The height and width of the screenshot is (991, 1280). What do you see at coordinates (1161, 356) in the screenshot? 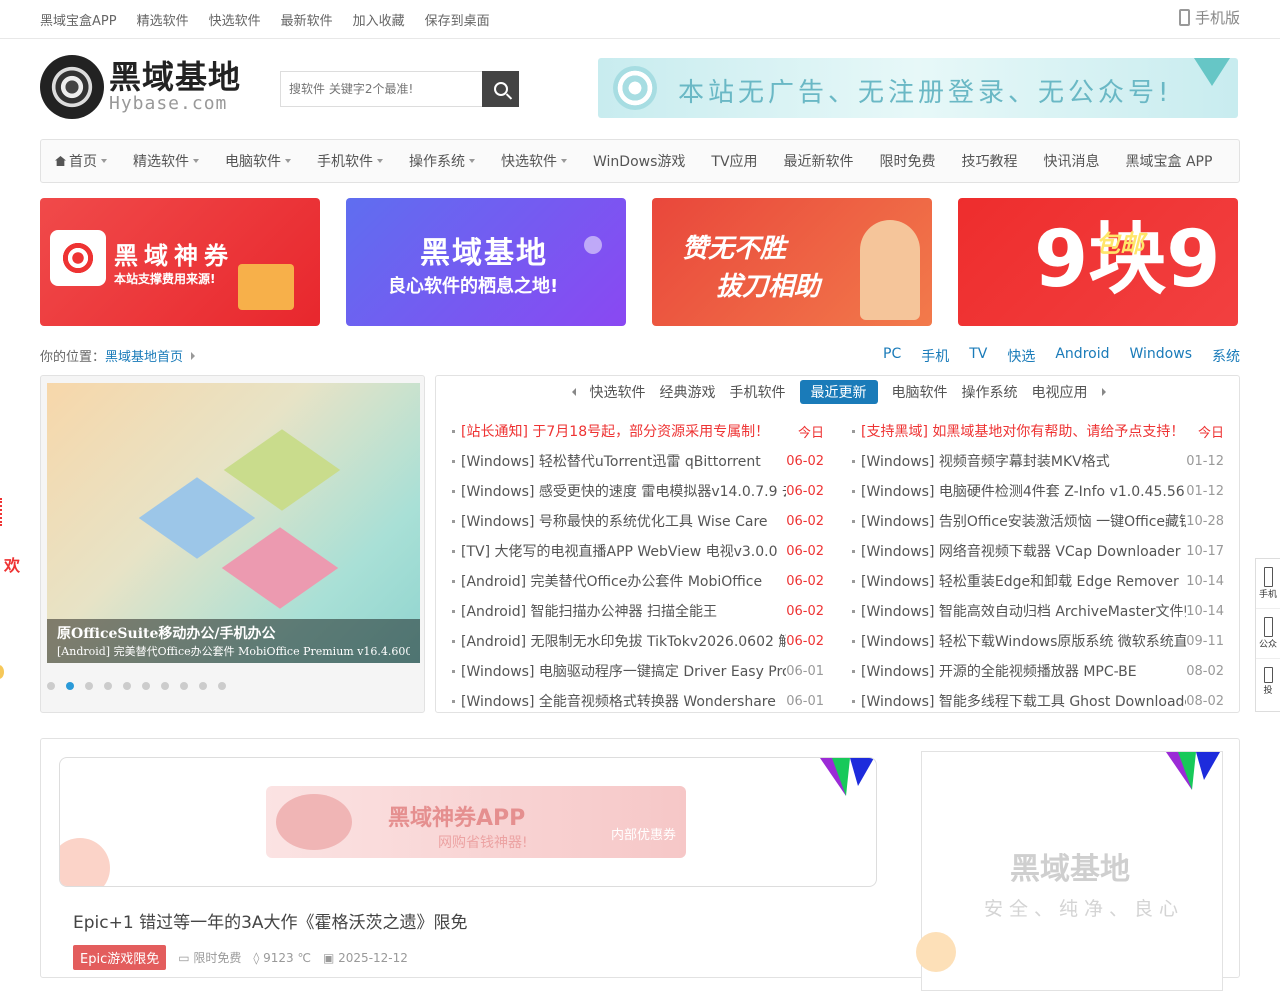
I see `category-link-windows: Windows` at bounding box center [1161, 356].